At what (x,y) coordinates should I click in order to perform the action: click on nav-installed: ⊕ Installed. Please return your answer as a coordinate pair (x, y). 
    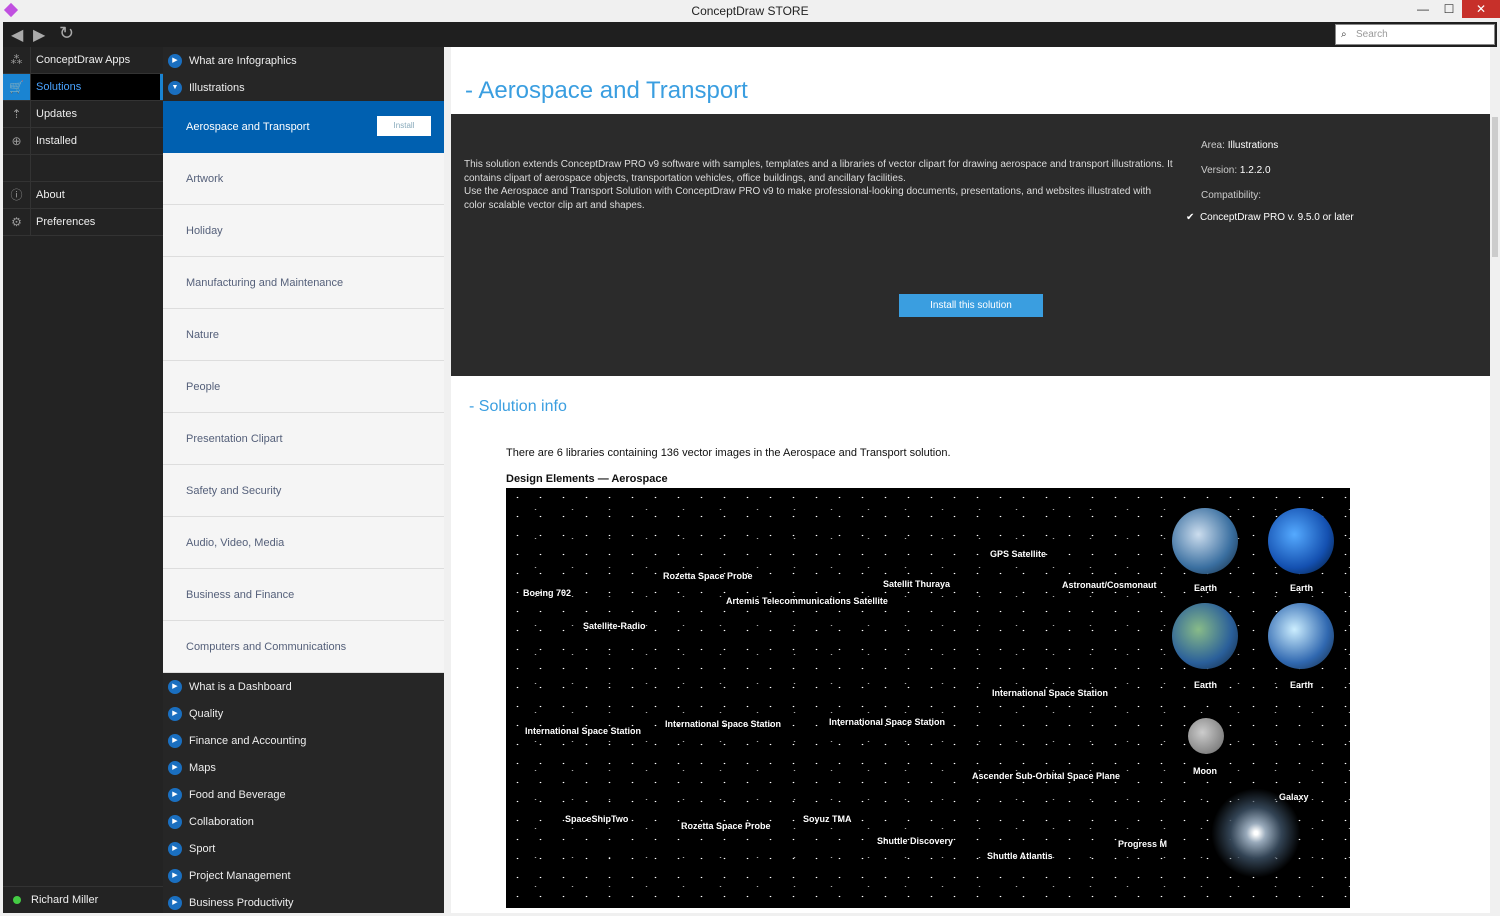
    Looking at the image, I should click on (83, 141).